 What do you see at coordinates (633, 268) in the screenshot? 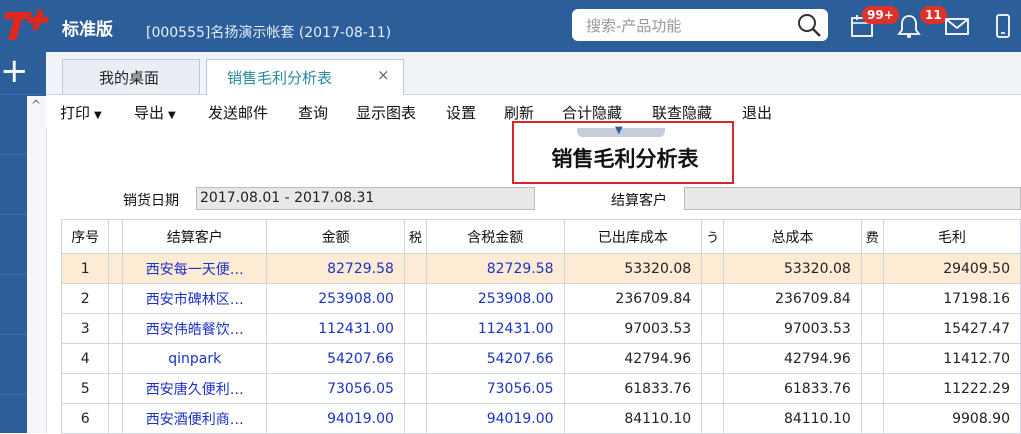
I see `row-shipped-cost: 53320.08` at bounding box center [633, 268].